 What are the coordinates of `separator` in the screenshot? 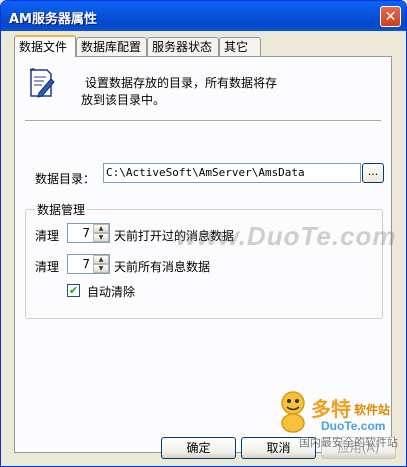 It's located at (203, 121).